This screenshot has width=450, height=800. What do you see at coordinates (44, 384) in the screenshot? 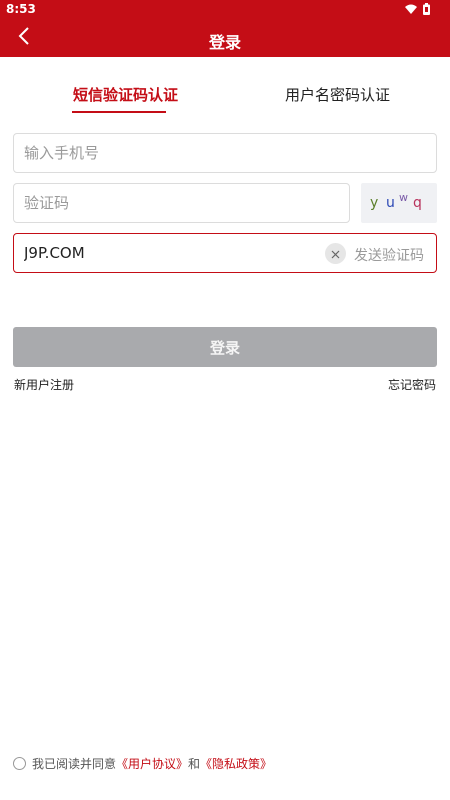
I see `register-link: 新用户注册` at bounding box center [44, 384].